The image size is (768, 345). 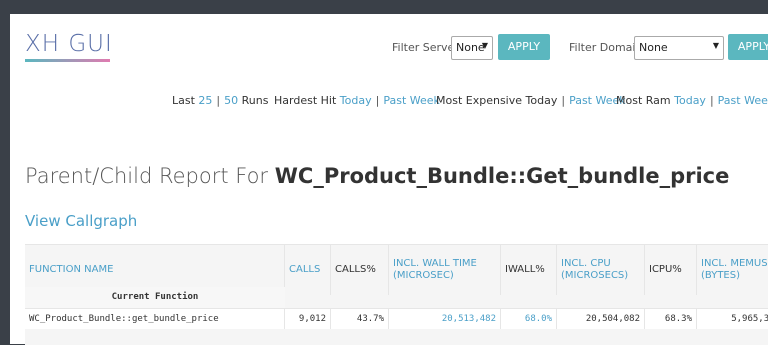 What do you see at coordinates (81, 221) in the screenshot?
I see `view-callgraph-link: View Callgraph` at bounding box center [81, 221].